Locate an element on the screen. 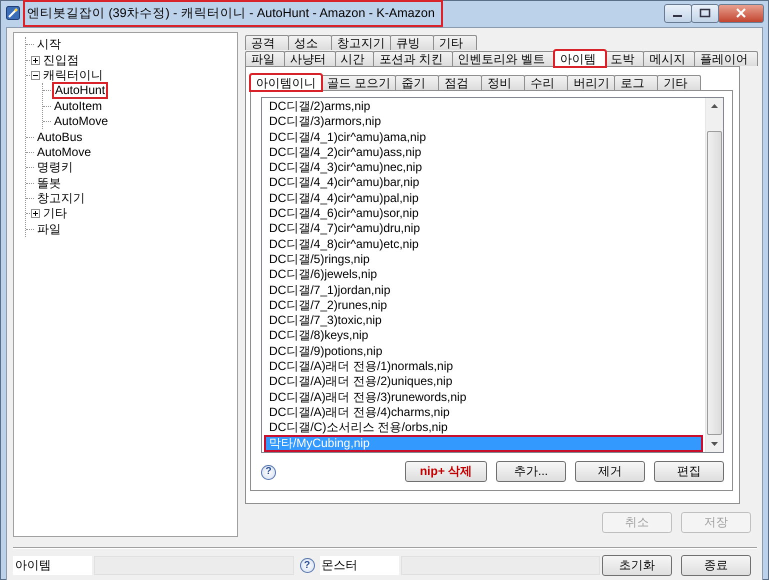 This screenshot has height=580, width=769. status-label: 아이템 is located at coordinates (52, 565).